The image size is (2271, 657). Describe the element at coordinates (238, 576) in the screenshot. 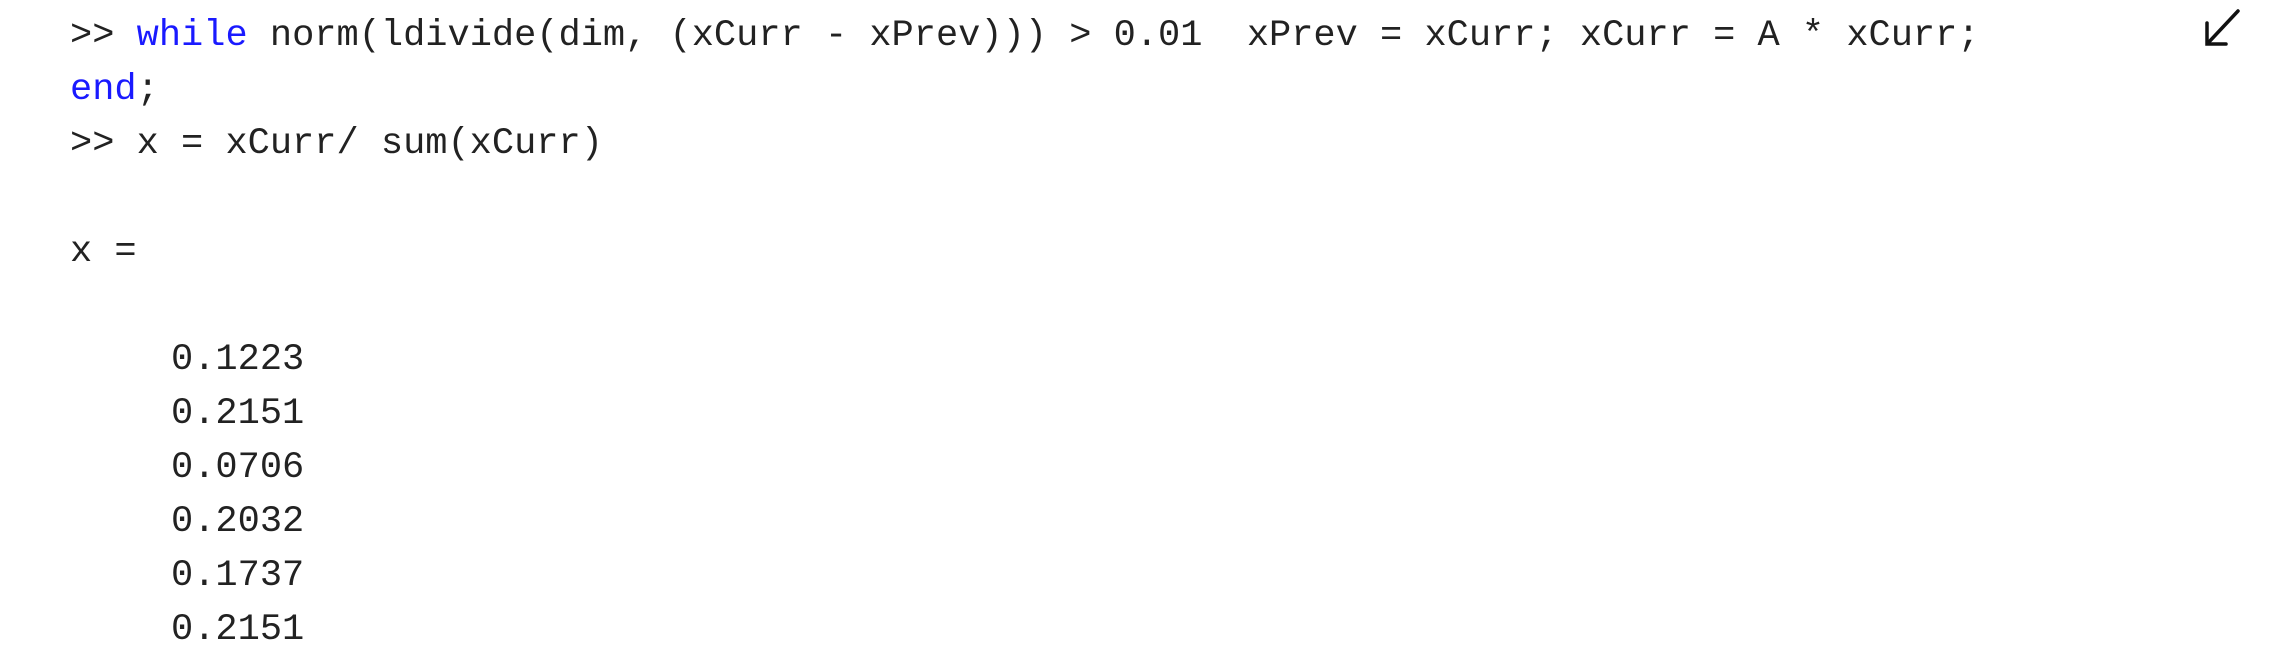

I see `output-value: 0.1737` at that location.